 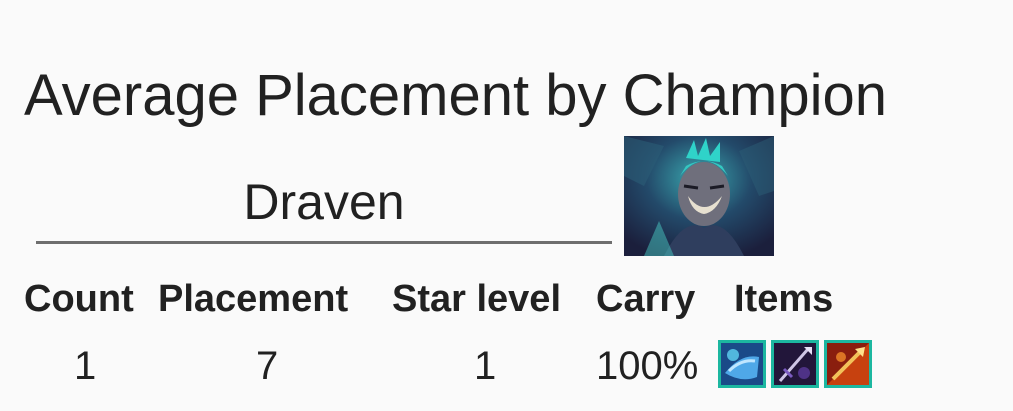 What do you see at coordinates (455, 95) in the screenshot?
I see `page-title: Average Placement by Champion` at bounding box center [455, 95].